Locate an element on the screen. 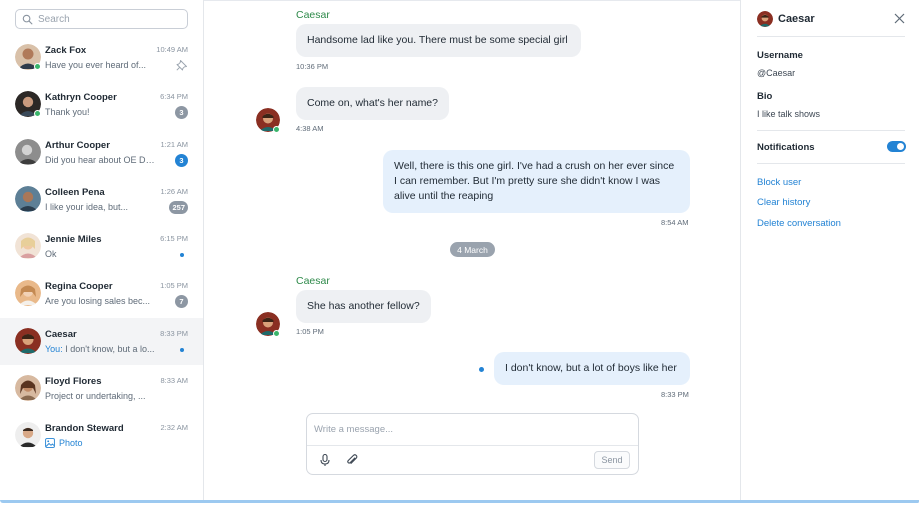 This screenshot has width=919, height=505. chat-time: 1:05 PM is located at coordinates (174, 286).